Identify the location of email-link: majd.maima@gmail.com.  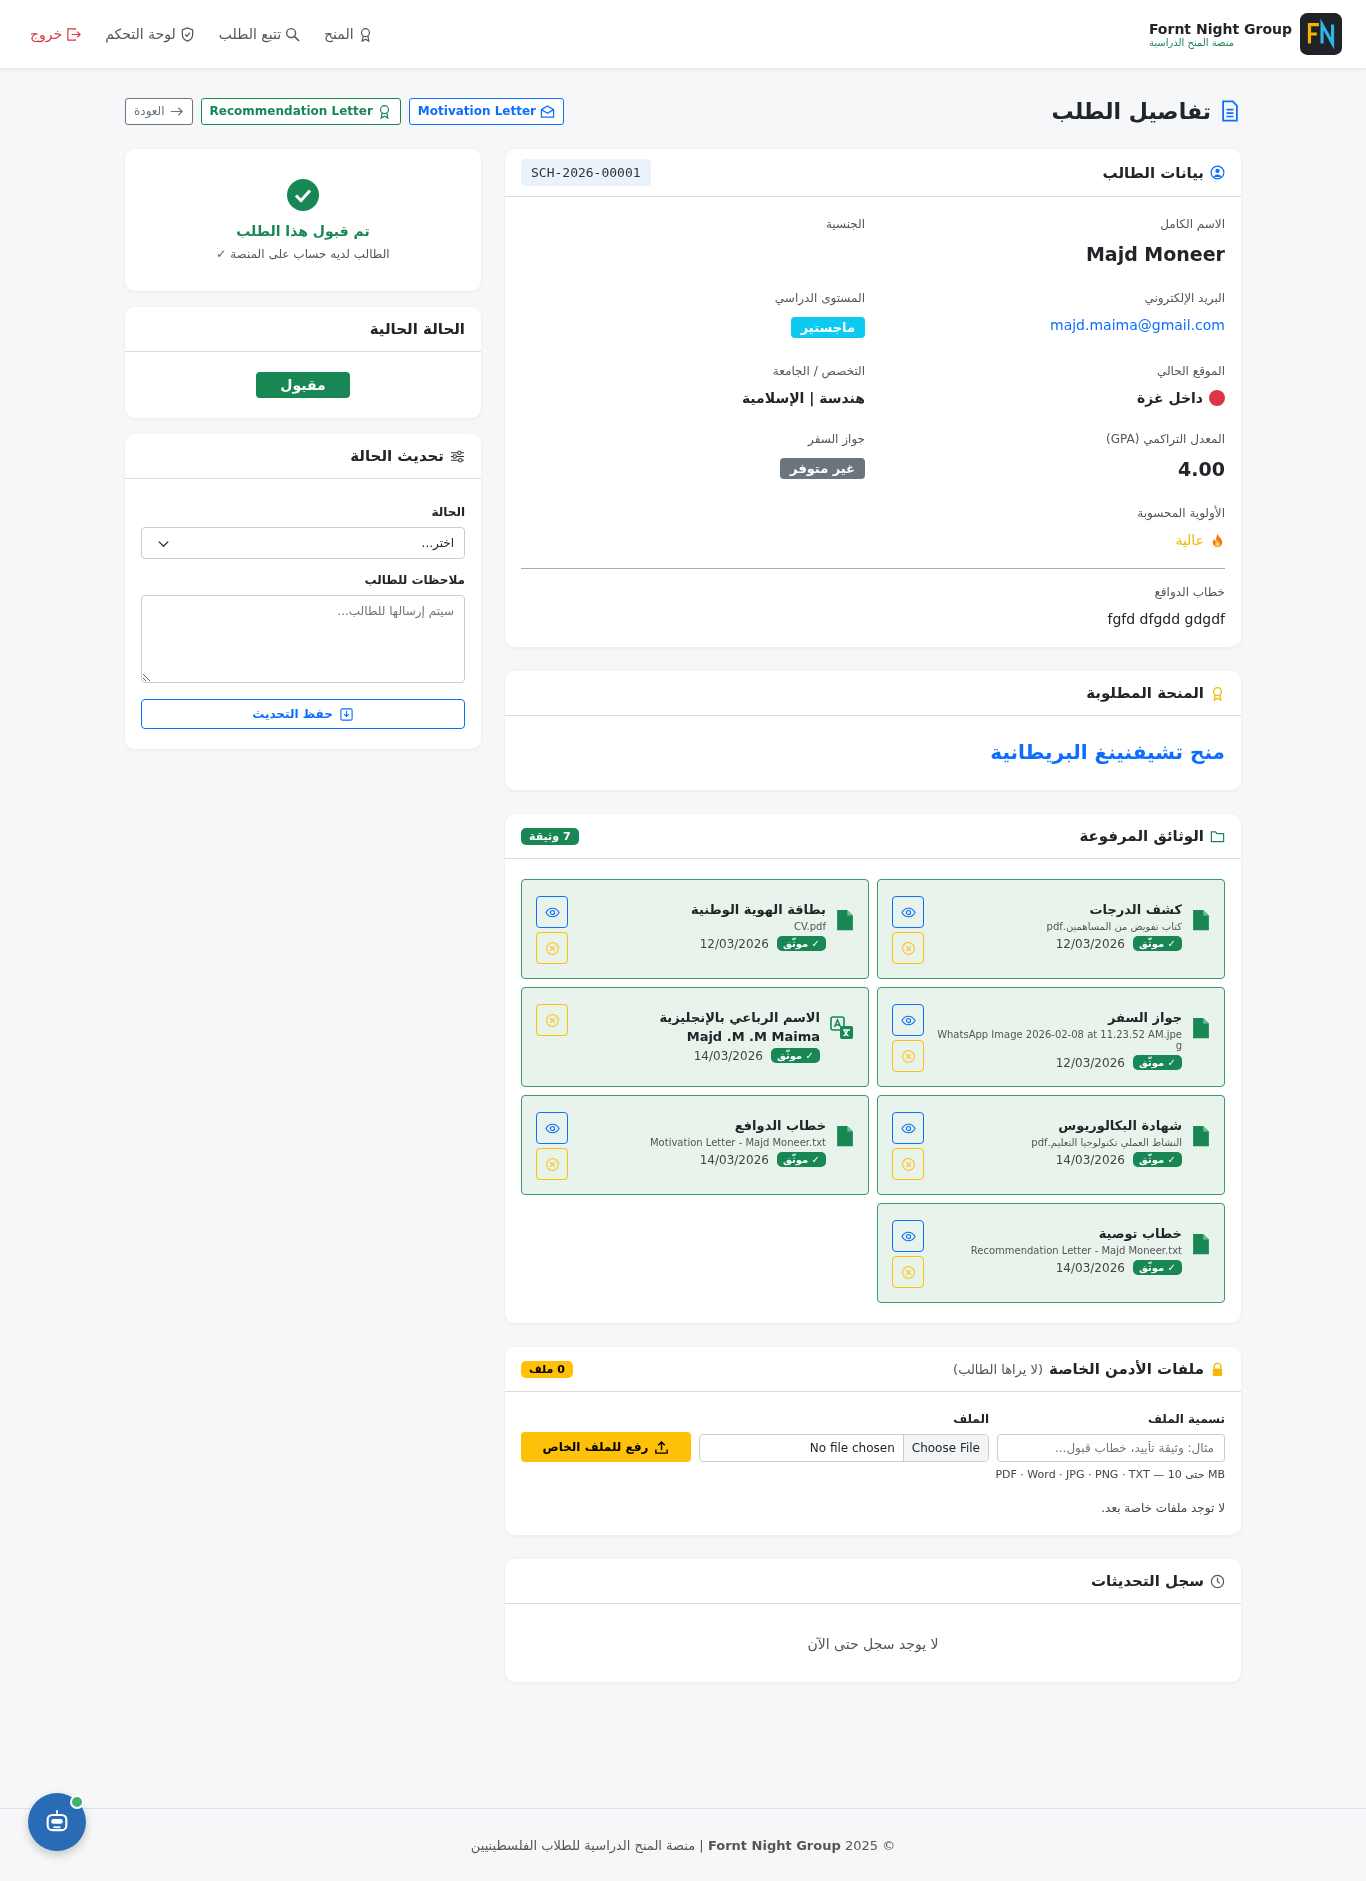
(1137, 325).